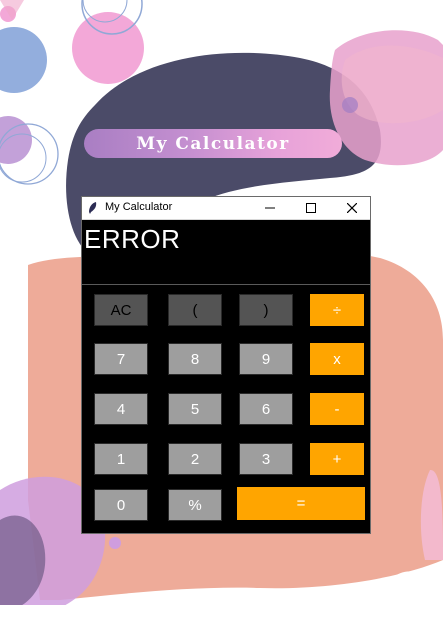 The width and height of the screenshot is (443, 634). Describe the element at coordinates (195, 310) in the screenshot. I see `open-paren-button: (` at that location.